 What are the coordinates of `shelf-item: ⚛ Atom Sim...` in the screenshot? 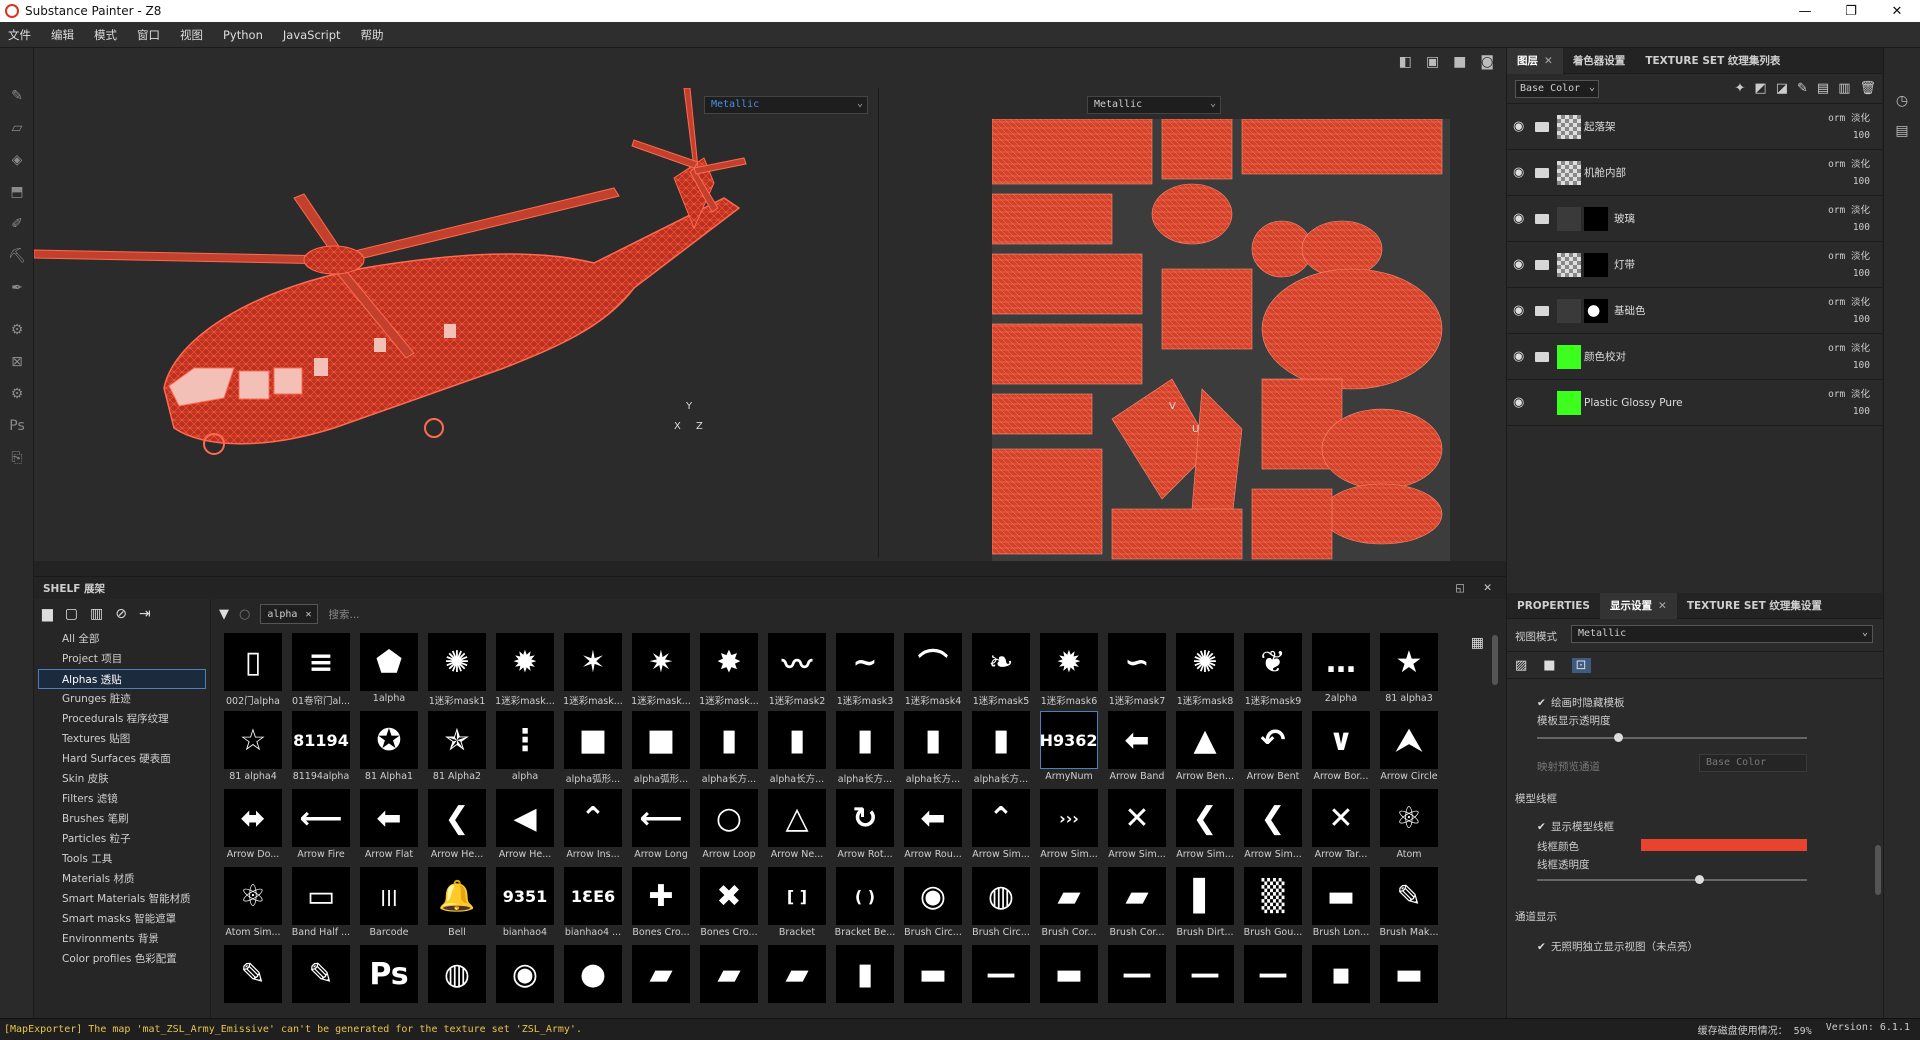 It's located at (253, 906).